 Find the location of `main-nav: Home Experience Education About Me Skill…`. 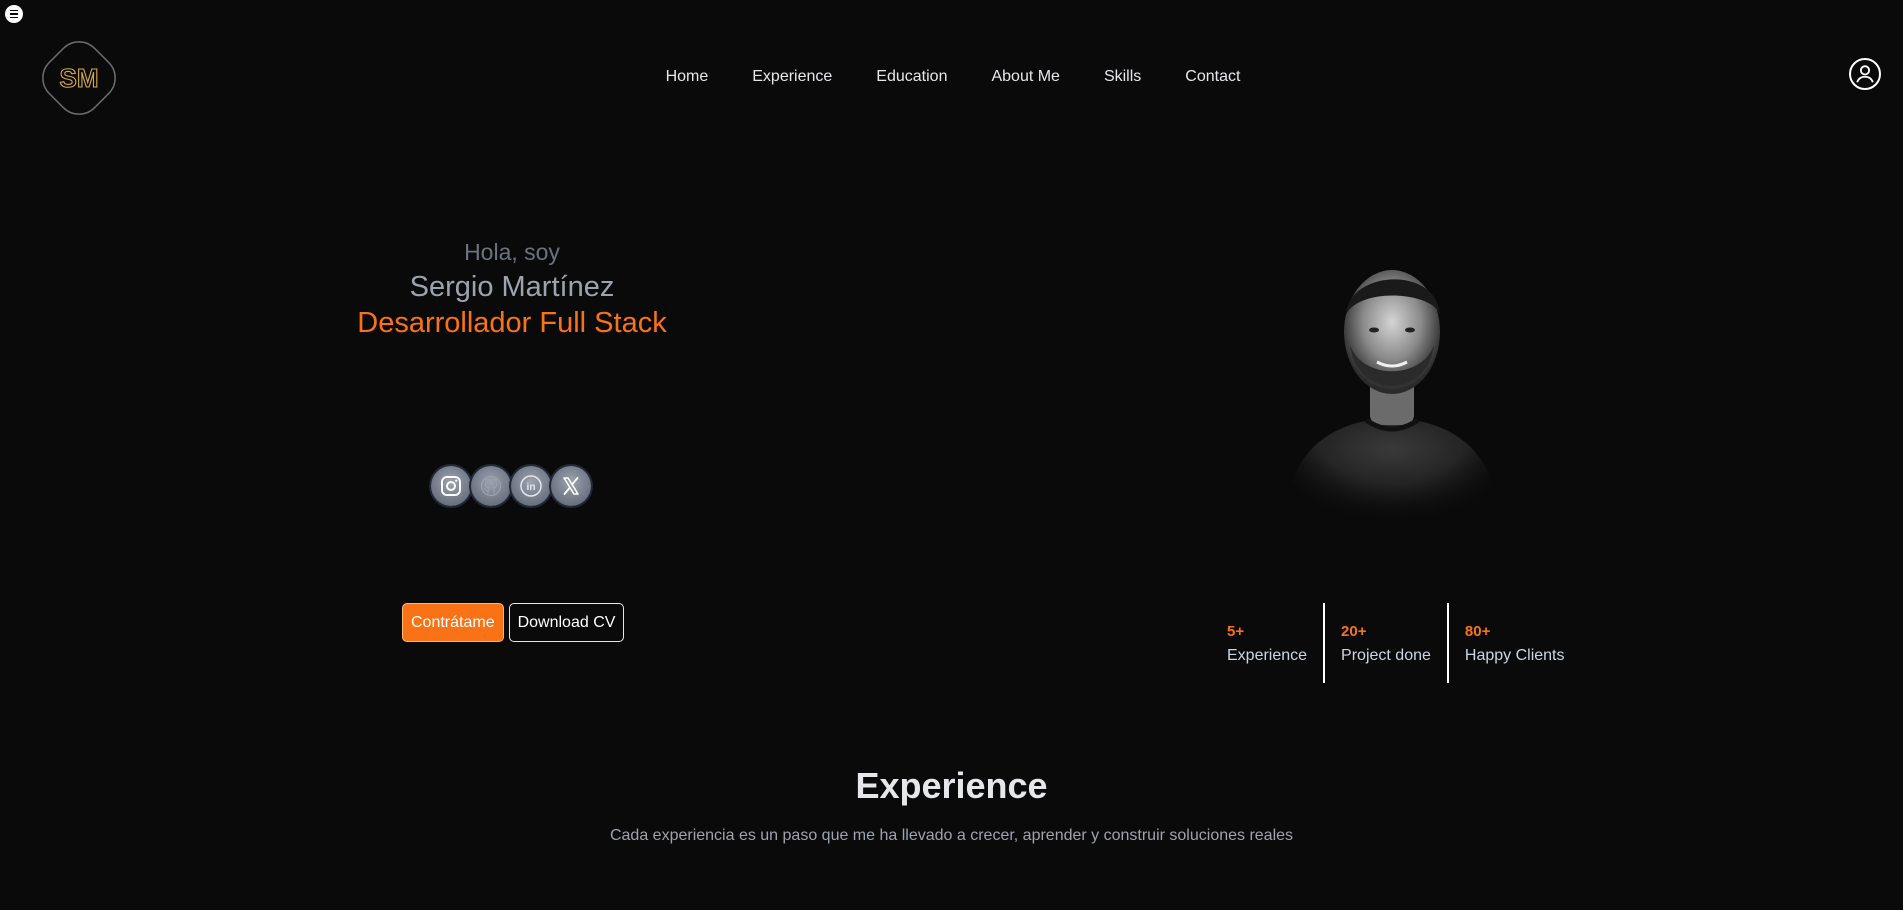

main-nav: Home Experience Education About Me Skill… is located at coordinates (951, 77).